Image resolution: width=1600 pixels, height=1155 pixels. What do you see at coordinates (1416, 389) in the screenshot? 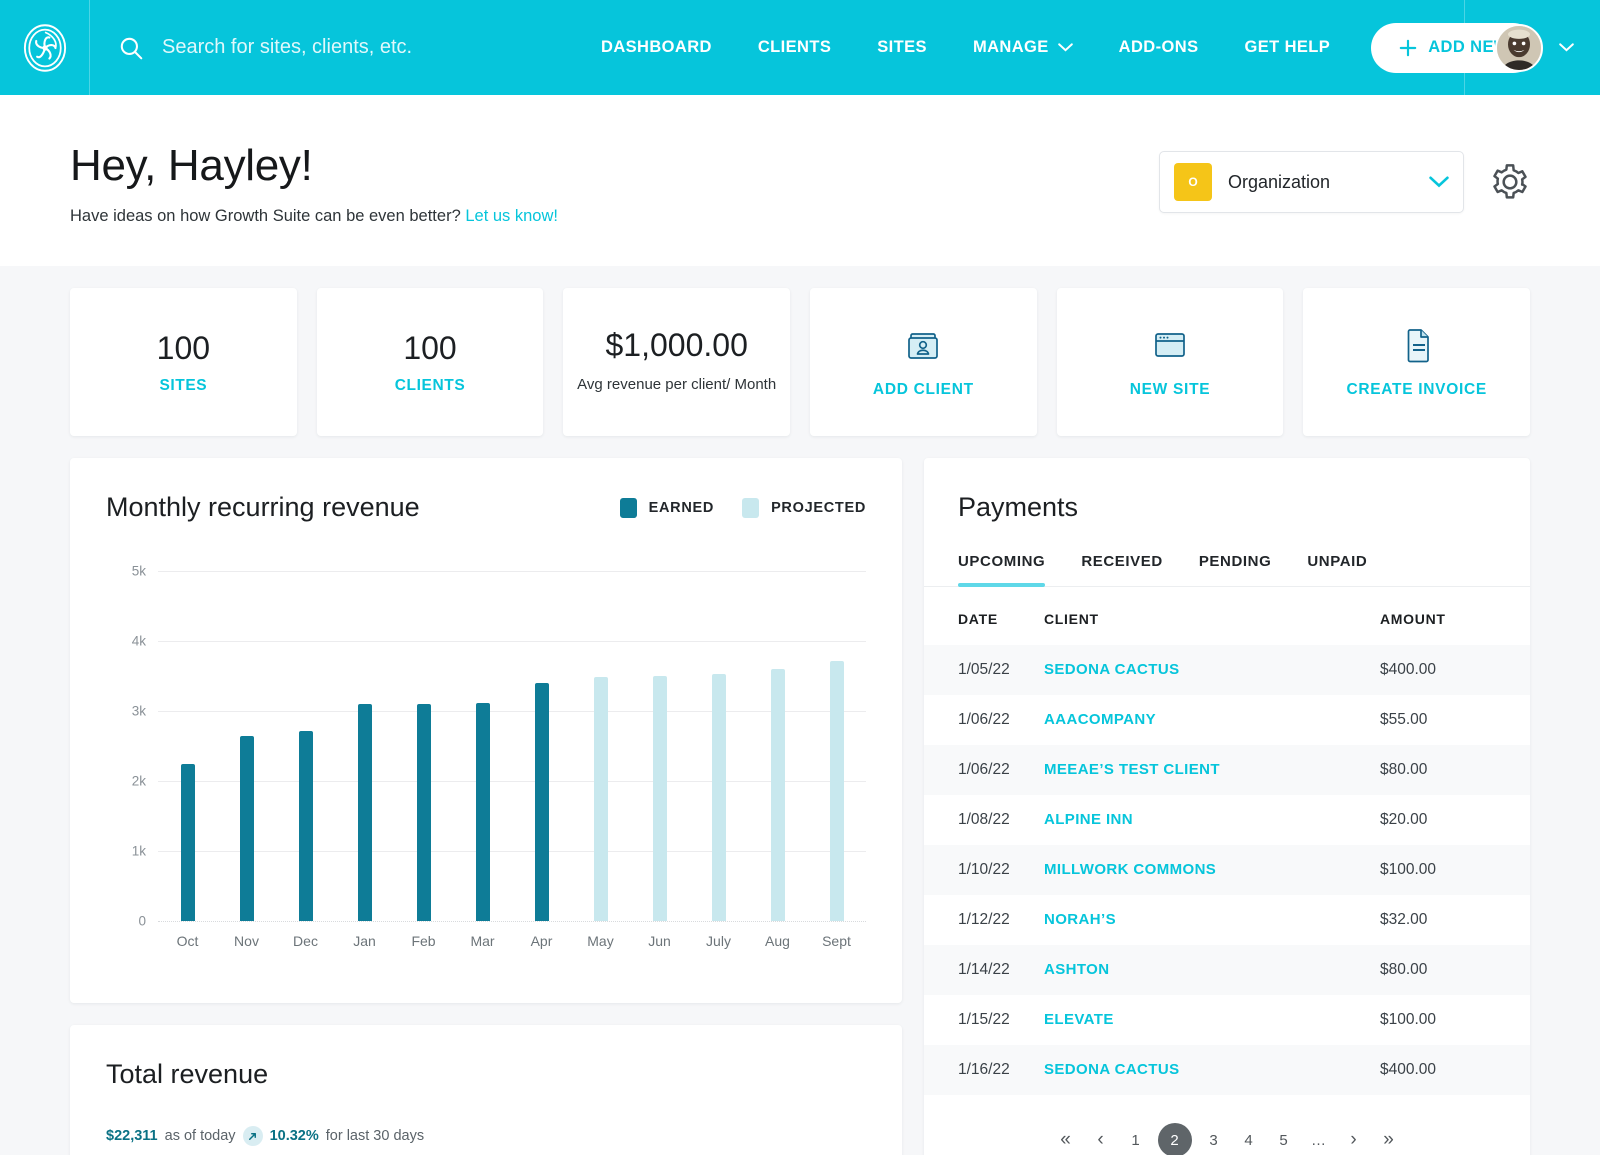
I see `create-invoice-label: CREATE INVOICE` at bounding box center [1416, 389].